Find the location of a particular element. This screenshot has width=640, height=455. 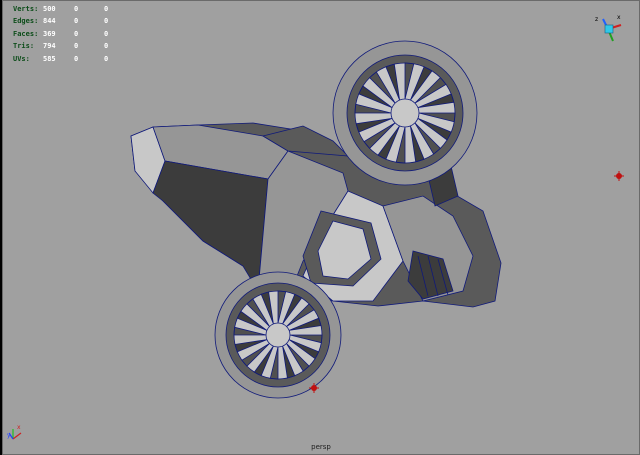

hud-value: 500 is located at coordinates (49, 9).